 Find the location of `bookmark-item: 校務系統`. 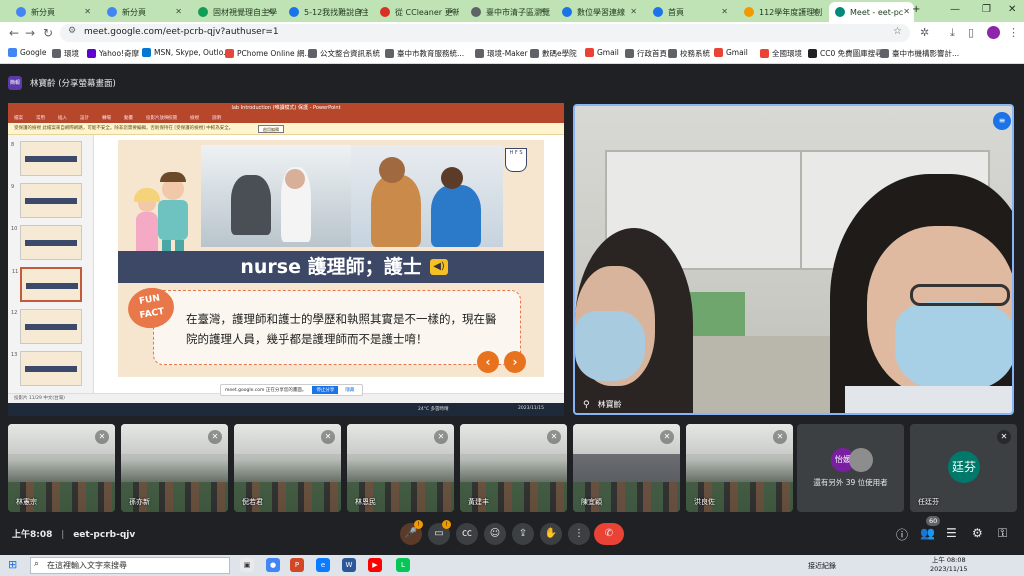

bookmark-item: 校務系統 is located at coordinates (689, 53).